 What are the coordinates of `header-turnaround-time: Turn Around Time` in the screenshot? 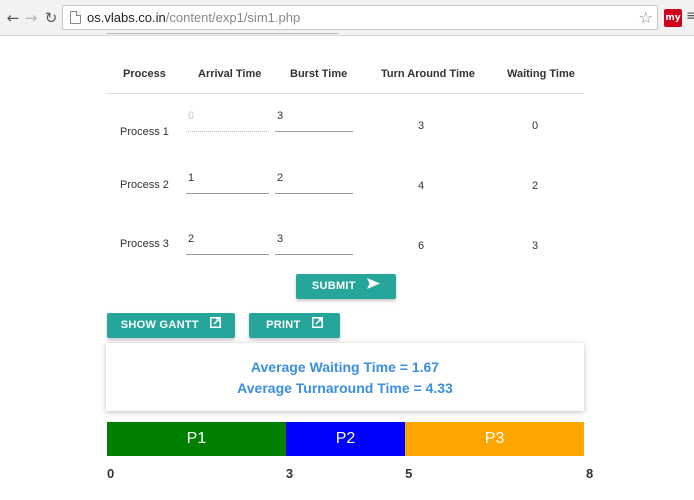 It's located at (428, 74).